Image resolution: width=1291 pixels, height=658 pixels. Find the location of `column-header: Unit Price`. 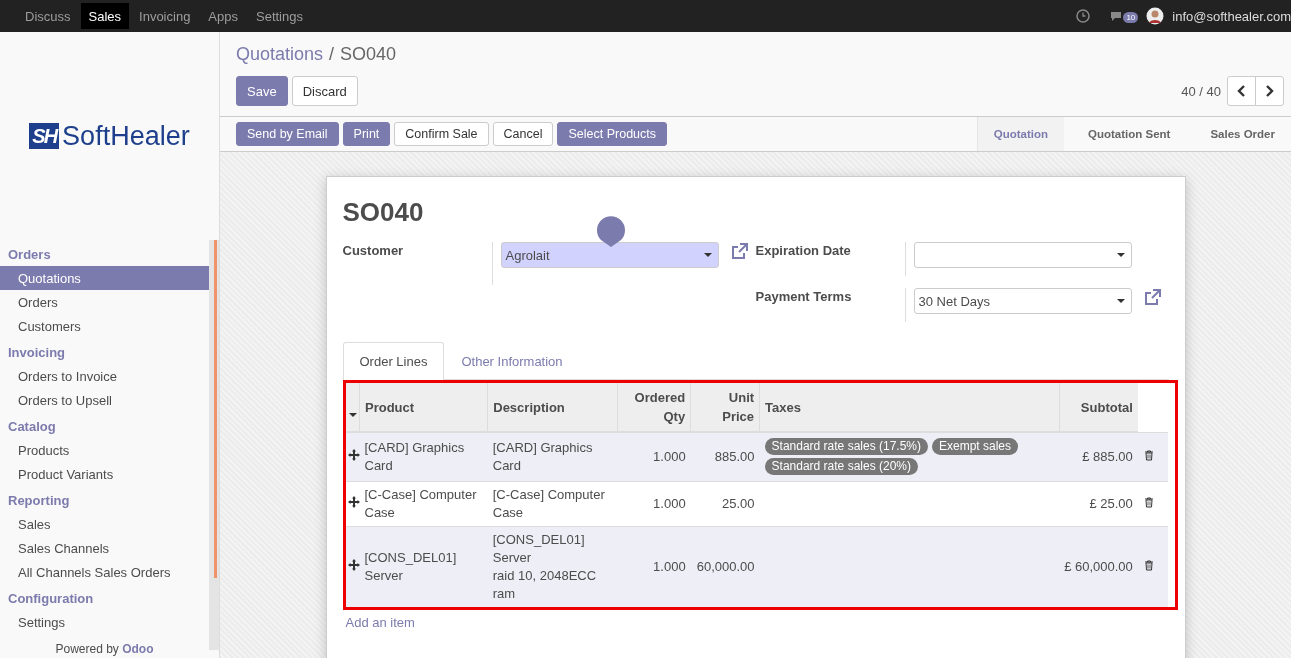

column-header: Unit Price is located at coordinates (725, 407).